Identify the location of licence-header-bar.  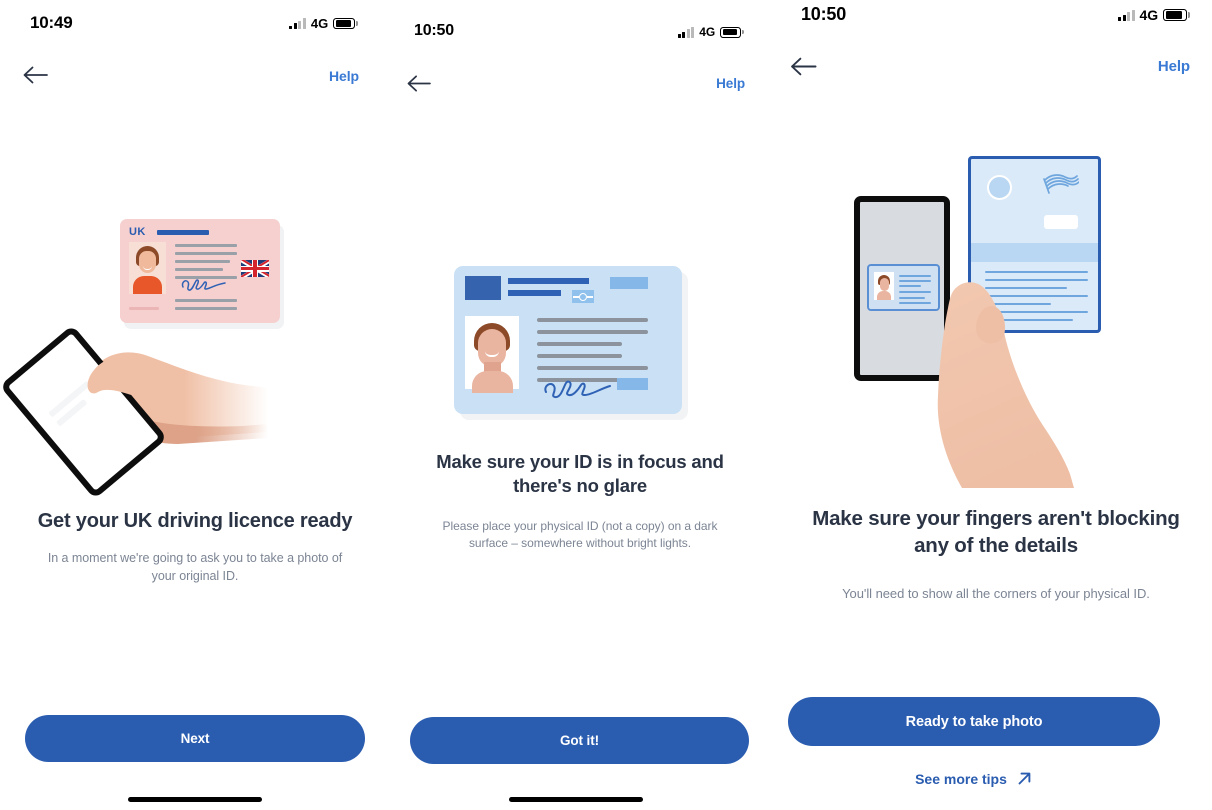
(183, 232).